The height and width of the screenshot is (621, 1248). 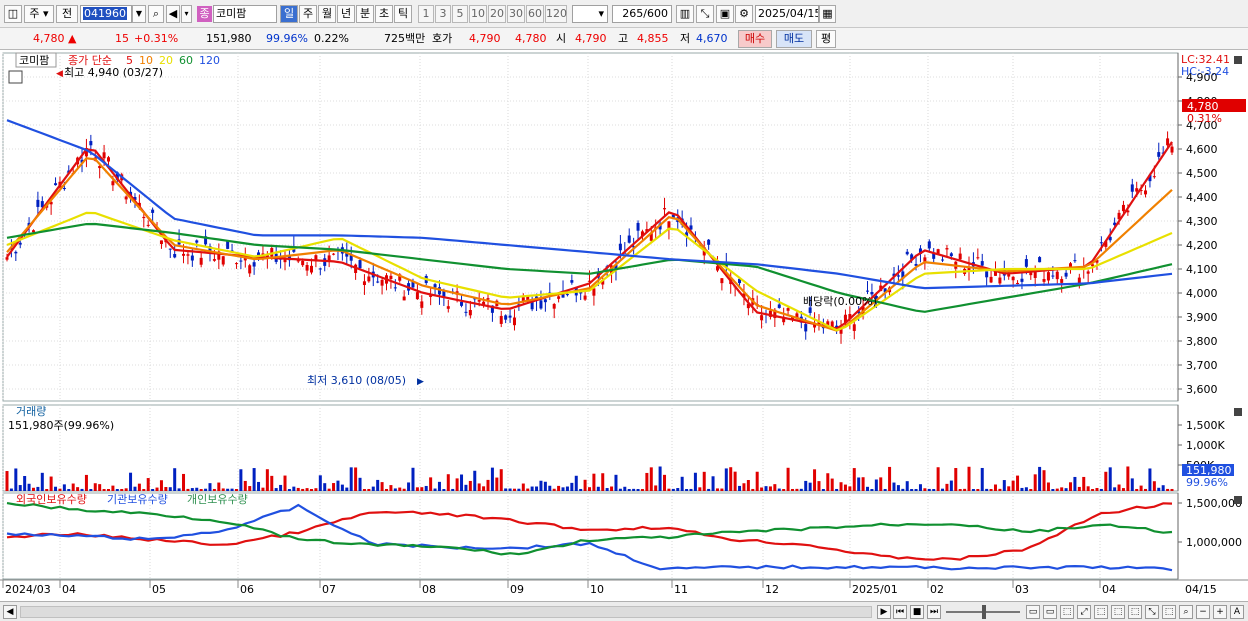 I want to click on sell-button: 매도, so click(x=794, y=39).